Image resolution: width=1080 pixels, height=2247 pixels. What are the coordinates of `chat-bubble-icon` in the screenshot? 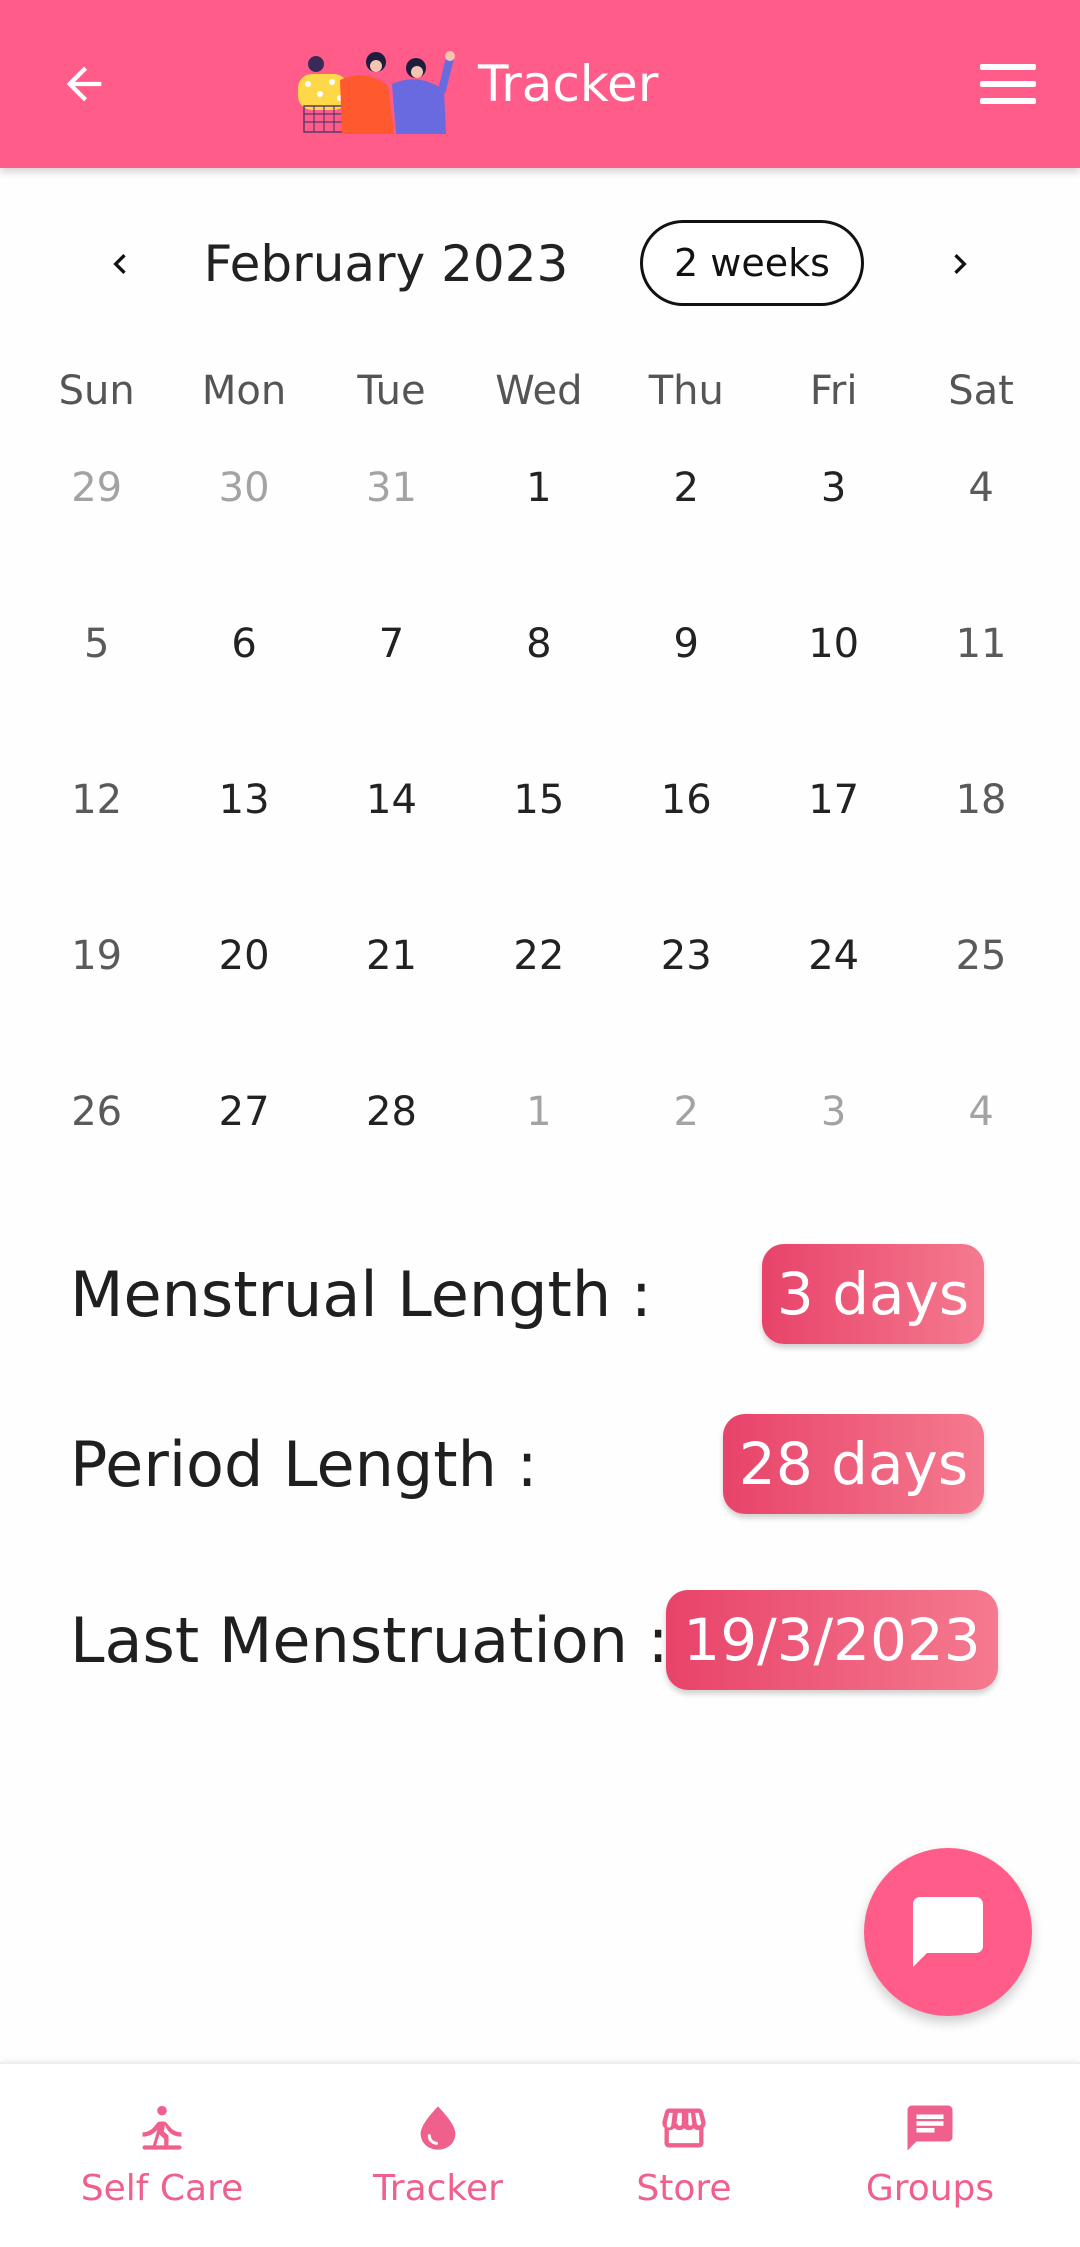 It's located at (948, 1932).